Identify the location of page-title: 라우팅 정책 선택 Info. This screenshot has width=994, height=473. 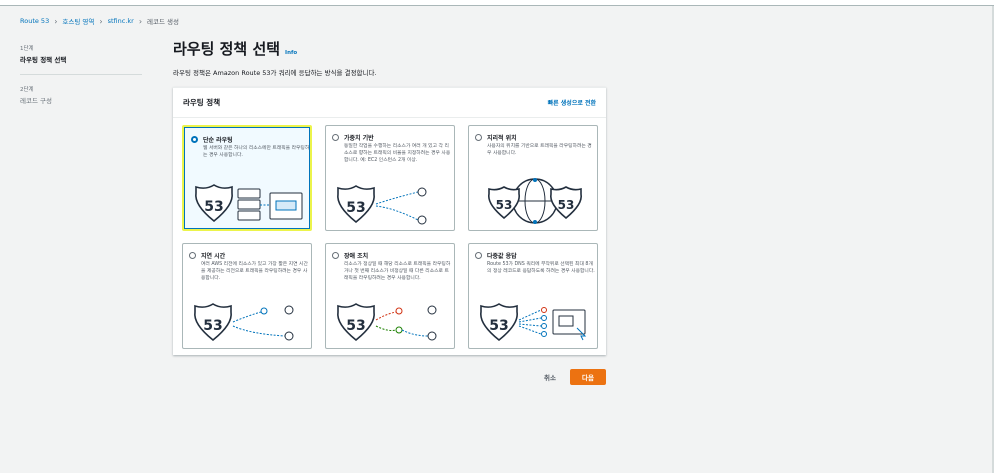
(235, 48).